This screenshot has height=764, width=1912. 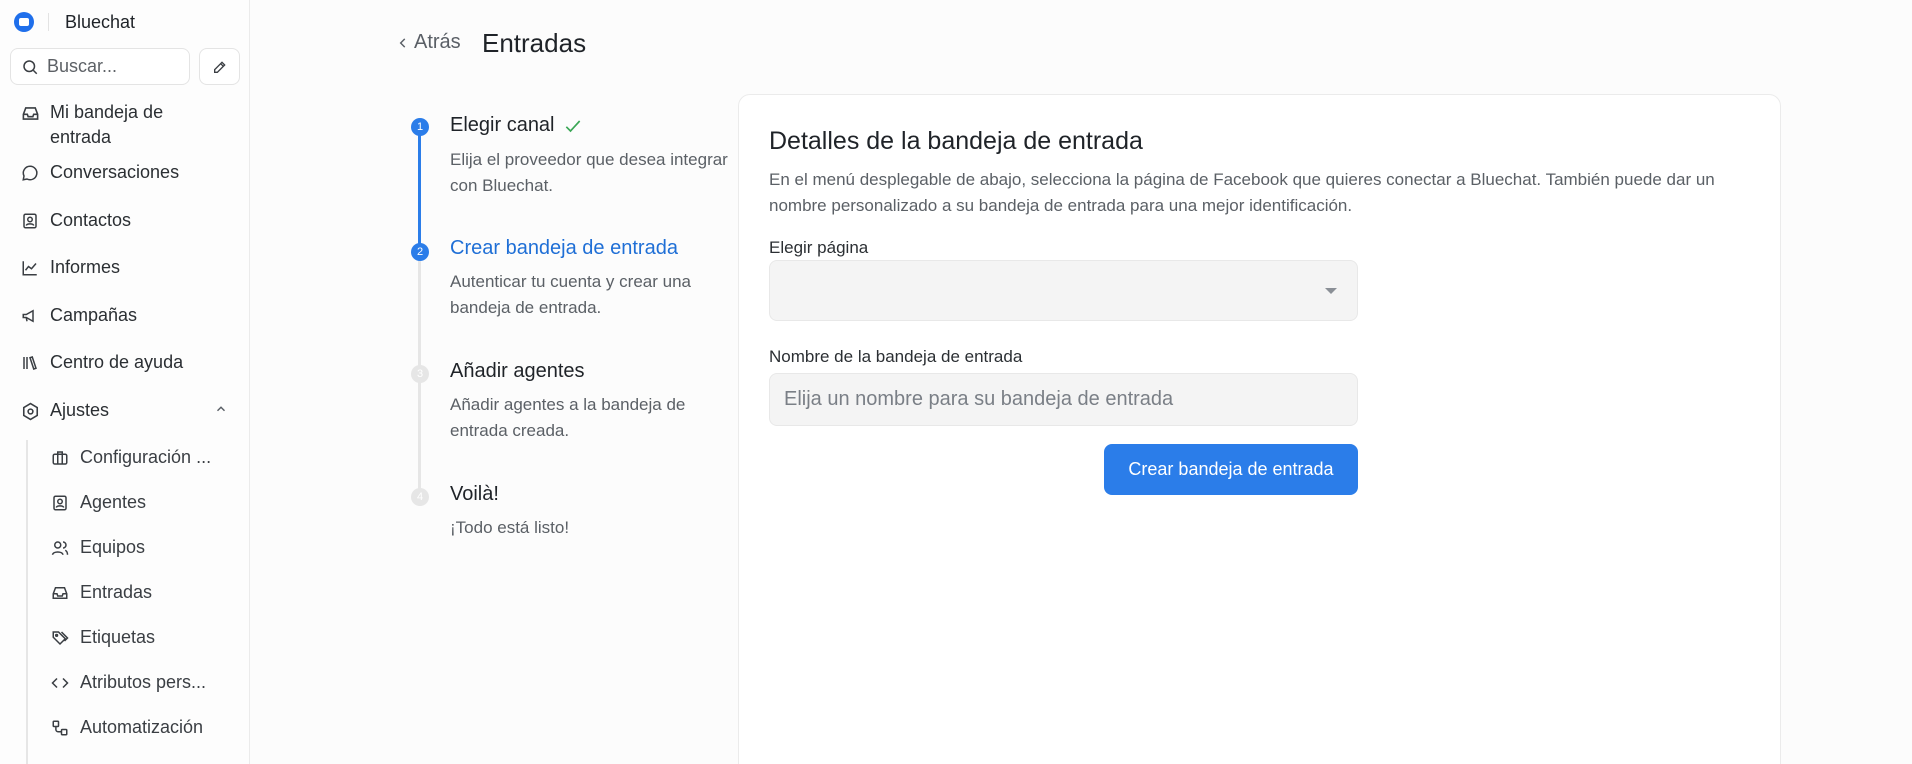 I want to click on back-label: Atrás, so click(x=437, y=42).